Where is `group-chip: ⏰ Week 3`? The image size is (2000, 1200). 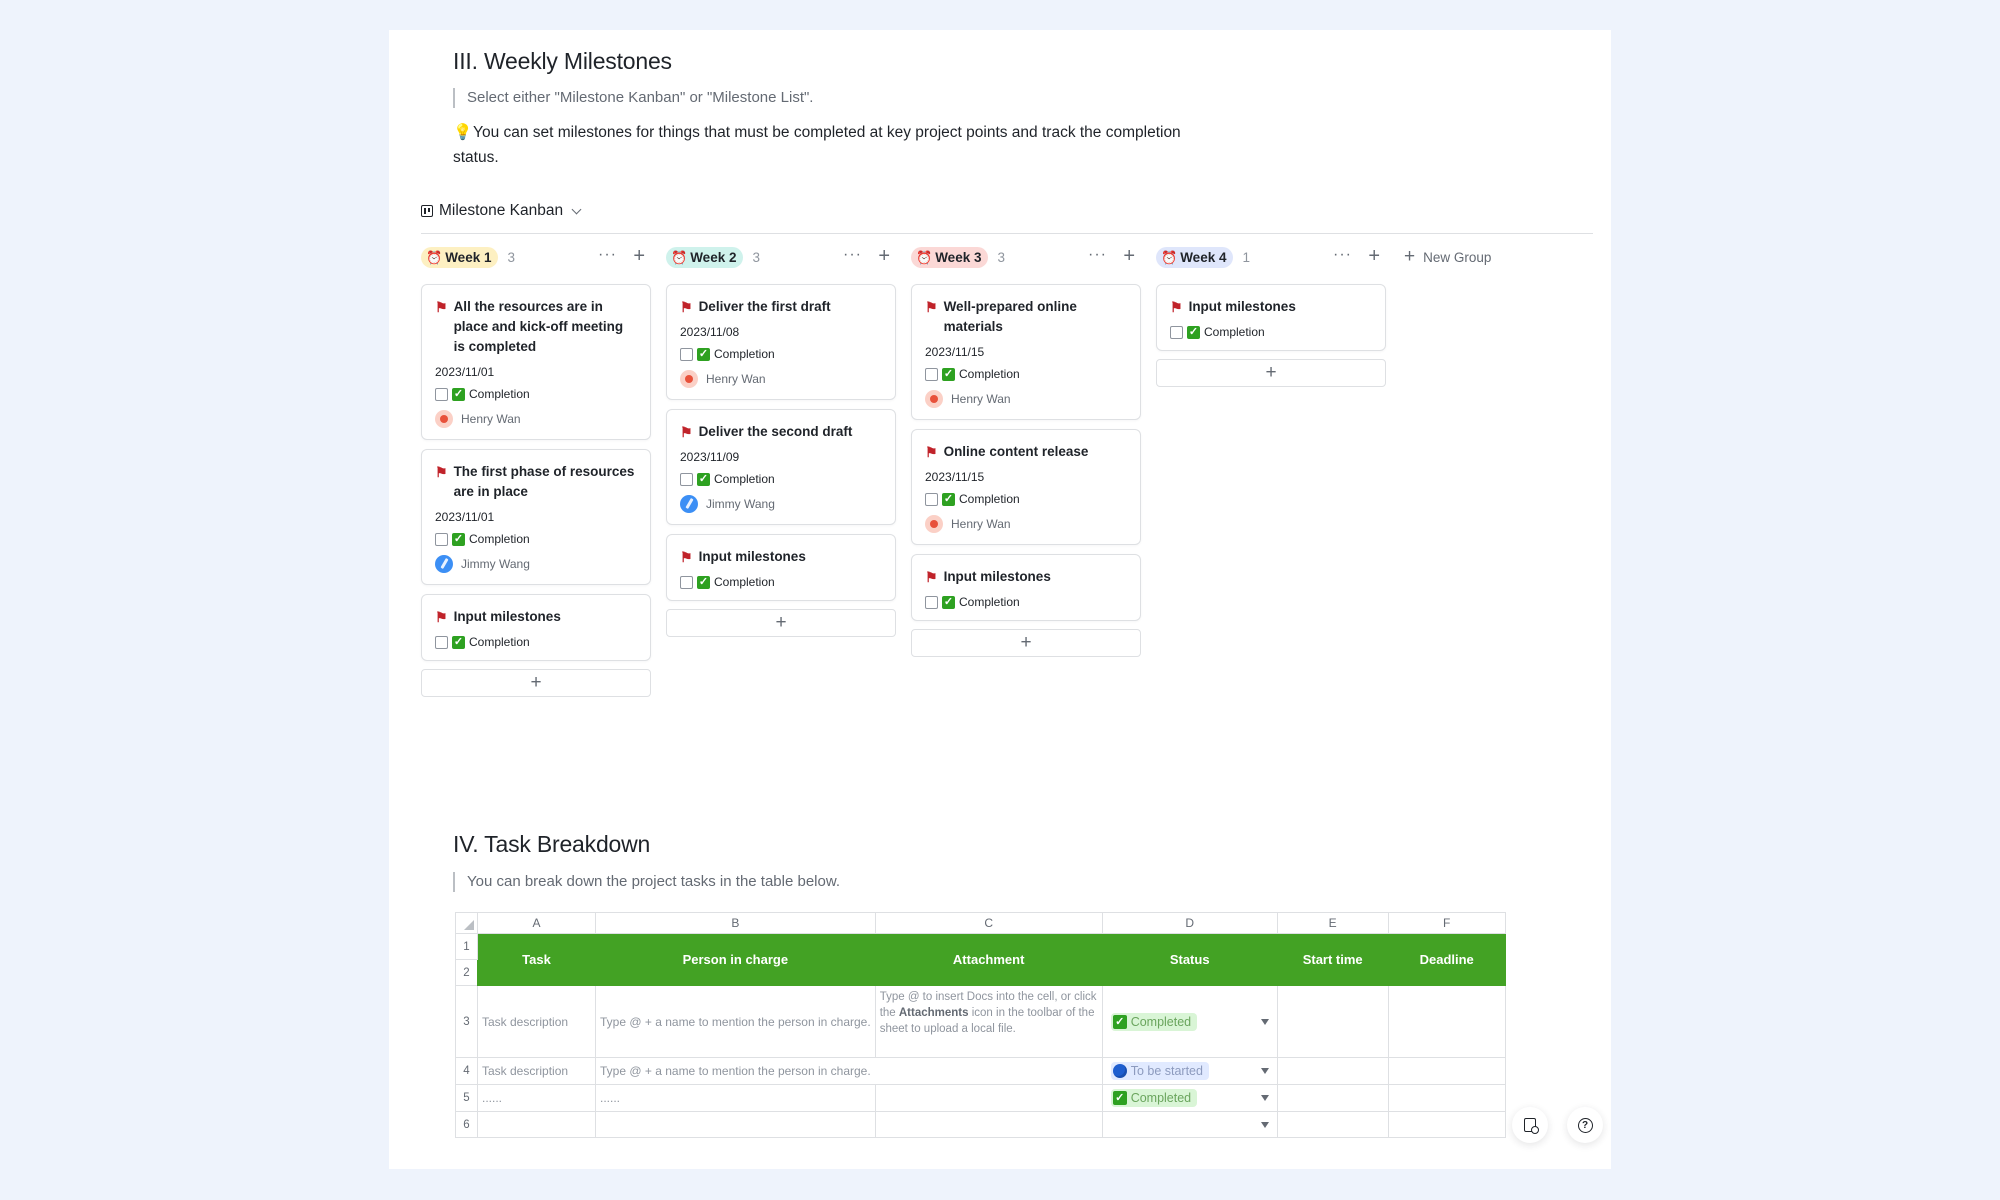
group-chip: ⏰ Week 3 is located at coordinates (950, 257).